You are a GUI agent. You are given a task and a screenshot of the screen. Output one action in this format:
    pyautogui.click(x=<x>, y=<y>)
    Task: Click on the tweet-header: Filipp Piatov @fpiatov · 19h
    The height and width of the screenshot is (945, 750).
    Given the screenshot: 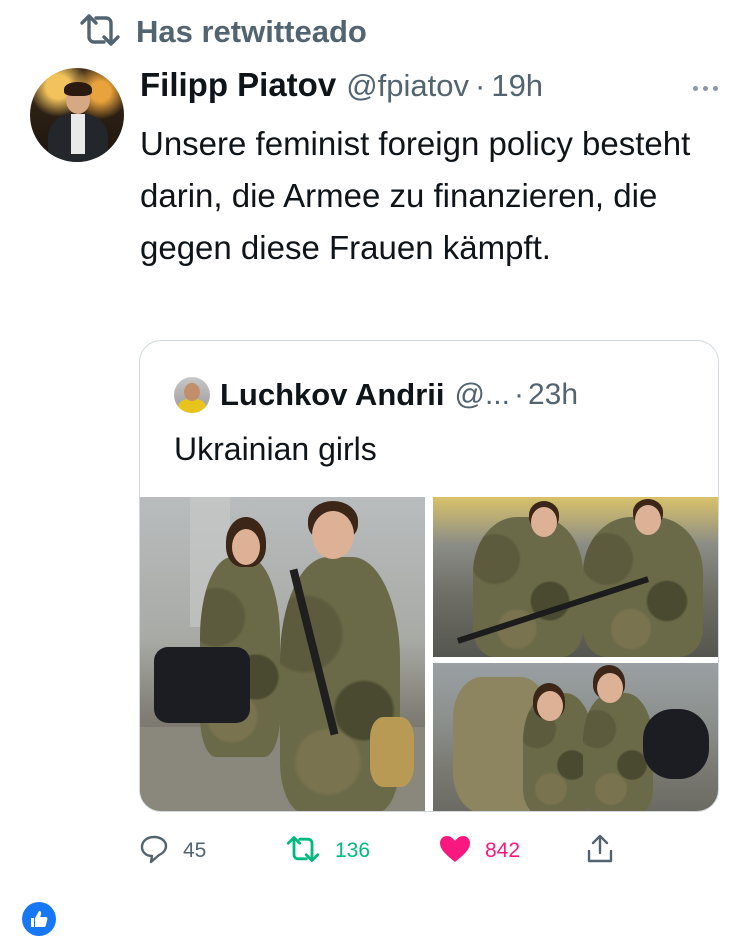 What is the action you would take?
    pyautogui.click(x=435, y=88)
    